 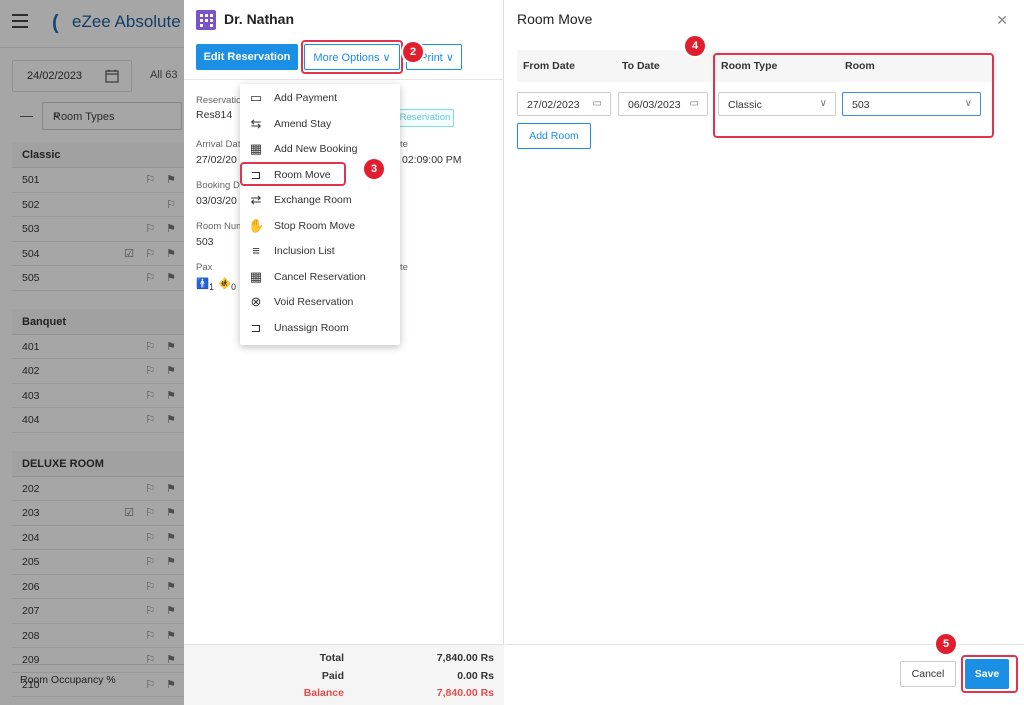 I want to click on unassign-icon: ⊐, so click(x=256, y=327).